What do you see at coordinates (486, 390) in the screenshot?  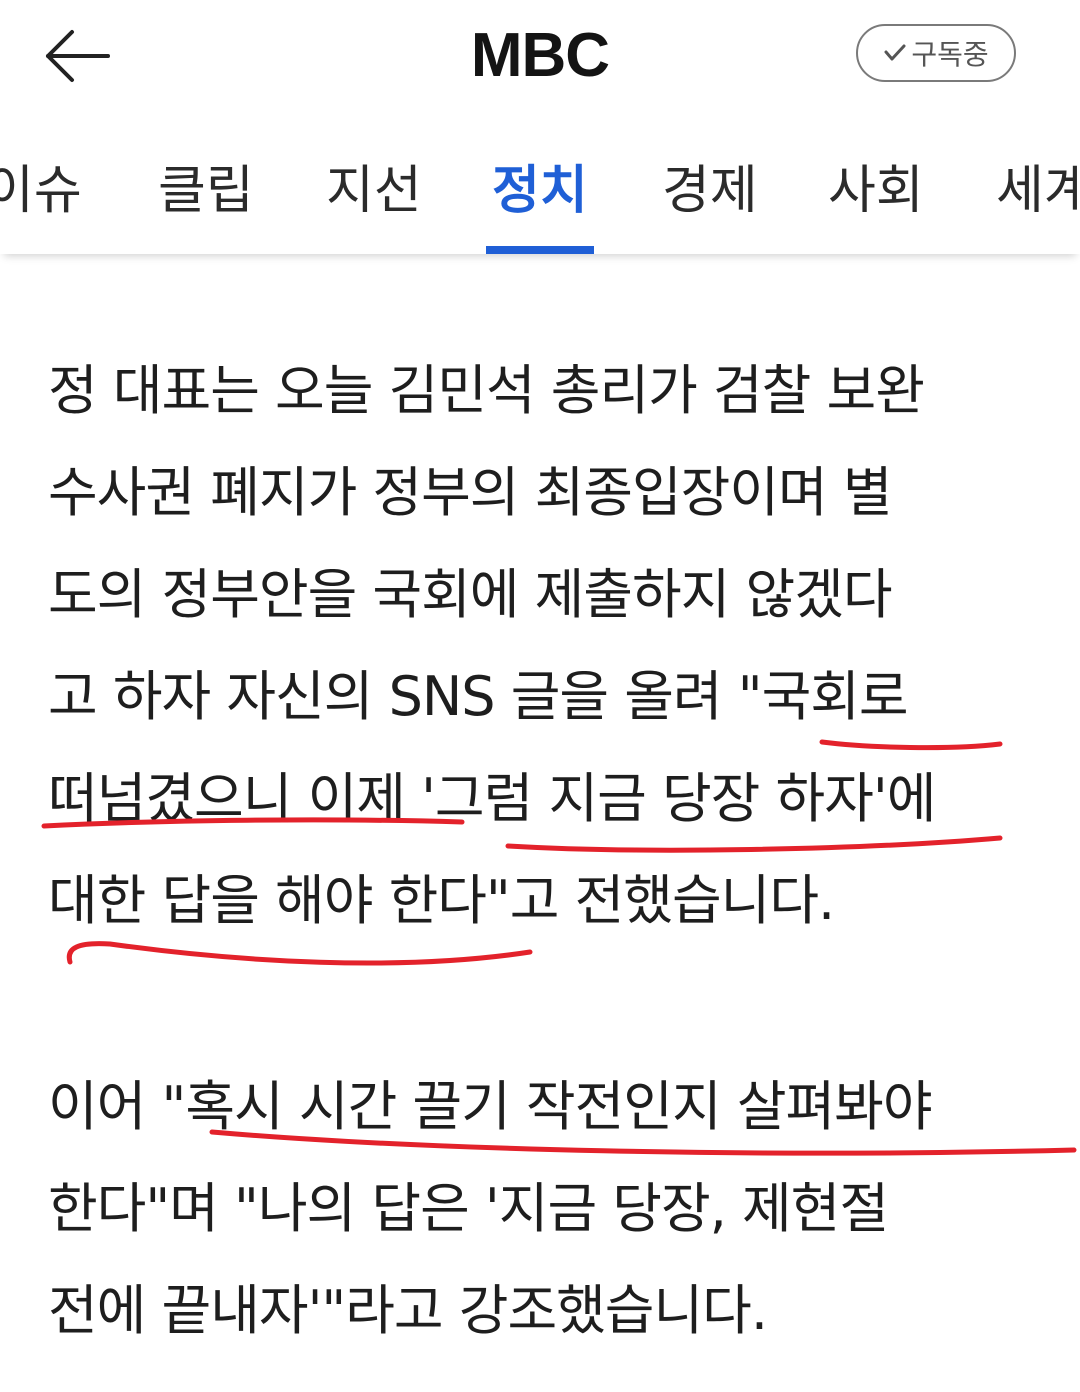 I see `text-line: 정 대표는 오늘 김민석 총리가 검찰 보완` at bounding box center [486, 390].